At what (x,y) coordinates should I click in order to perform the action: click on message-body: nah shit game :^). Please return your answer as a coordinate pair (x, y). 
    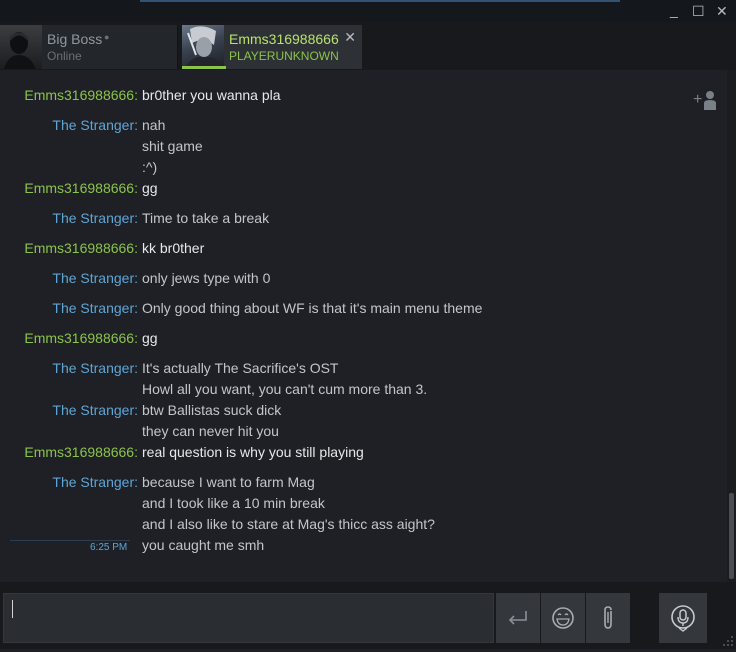
    Looking at the image, I should click on (172, 146).